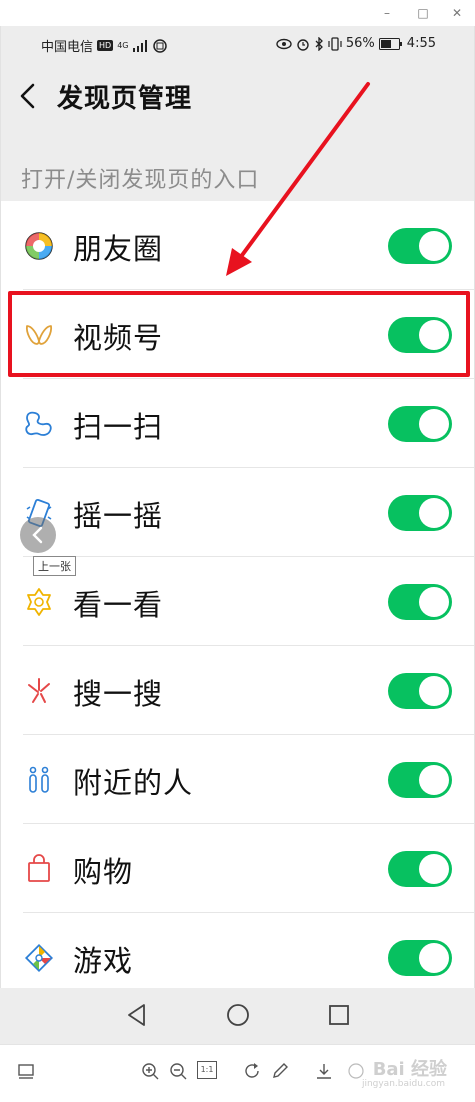 The height and width of the screenshot is (1102, 475). I want to click on section-header: 打开/关闭发现页的入口, so click(237, 164).